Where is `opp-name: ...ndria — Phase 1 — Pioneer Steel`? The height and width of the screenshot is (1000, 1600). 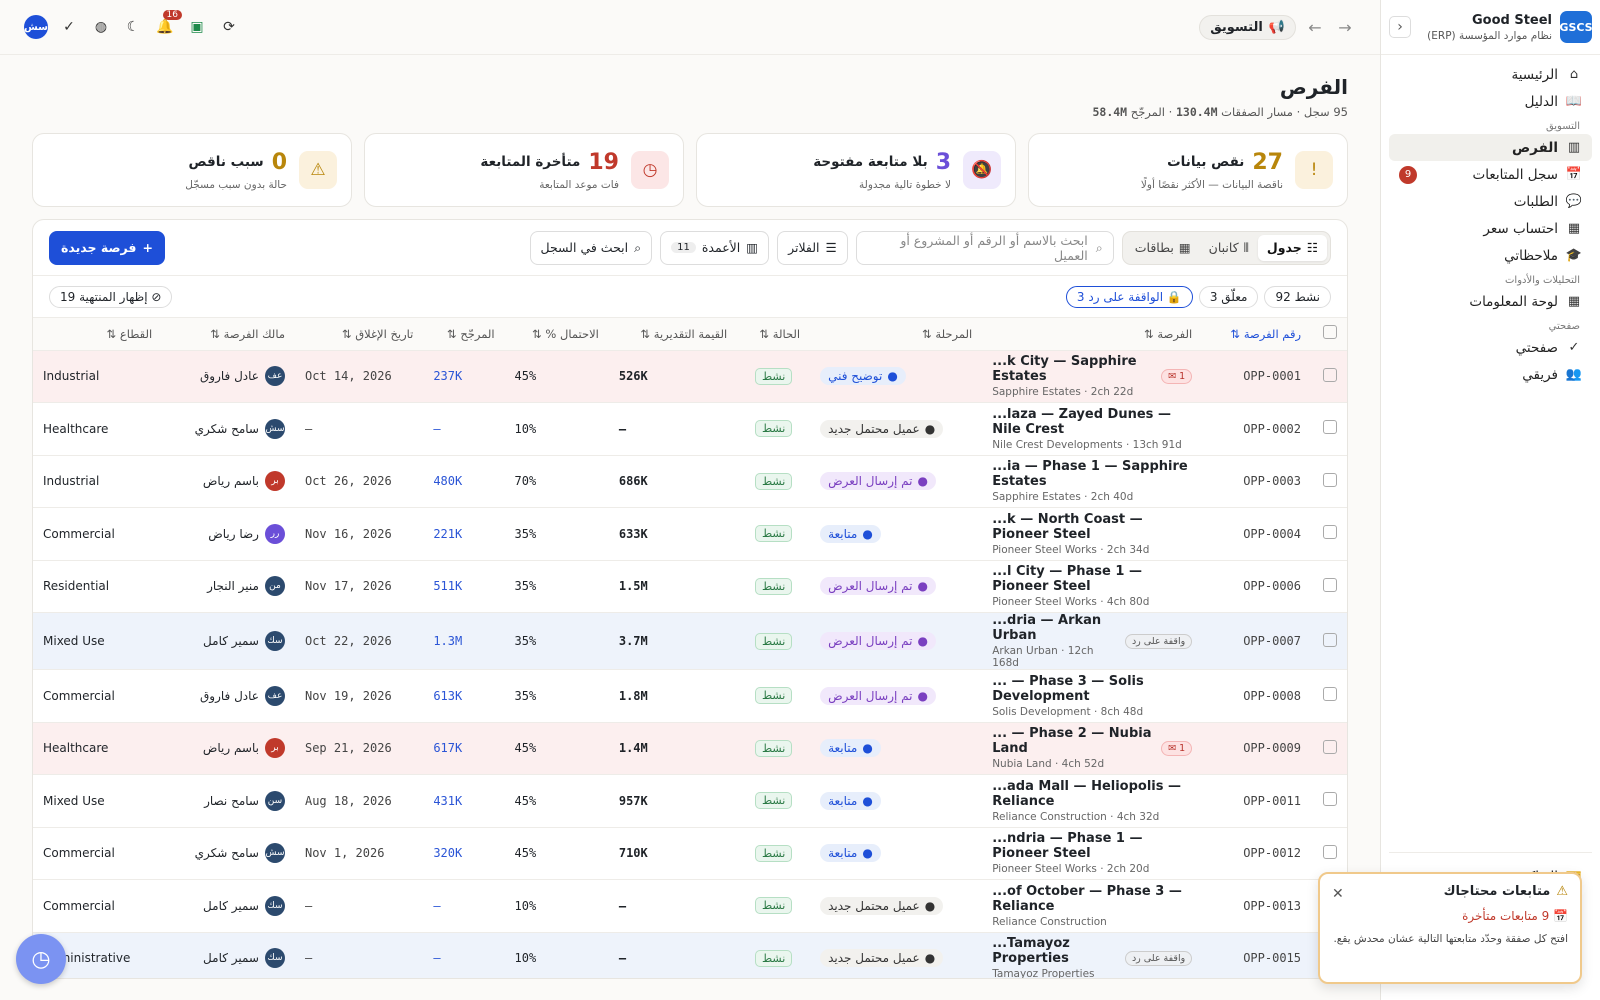
opp-name: ...ndria — Phase 1 — Pioneer Steel is located at coordinates (1092, 846).